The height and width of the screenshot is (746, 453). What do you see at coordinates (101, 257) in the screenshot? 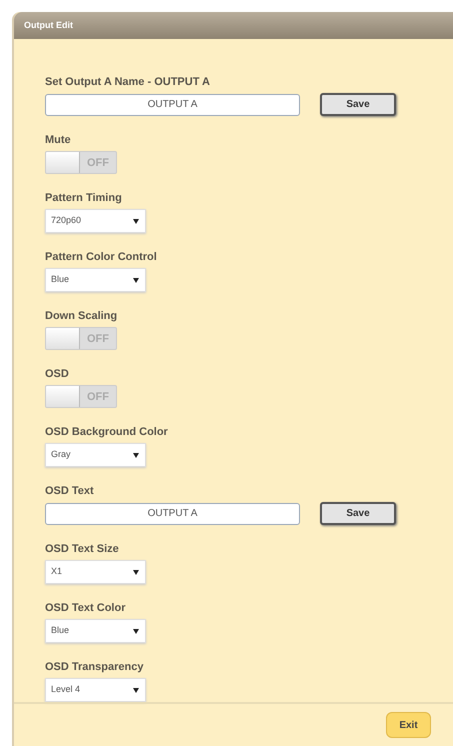
I see `field-label: Pattern Color Control` at bounding box center [101, 257].